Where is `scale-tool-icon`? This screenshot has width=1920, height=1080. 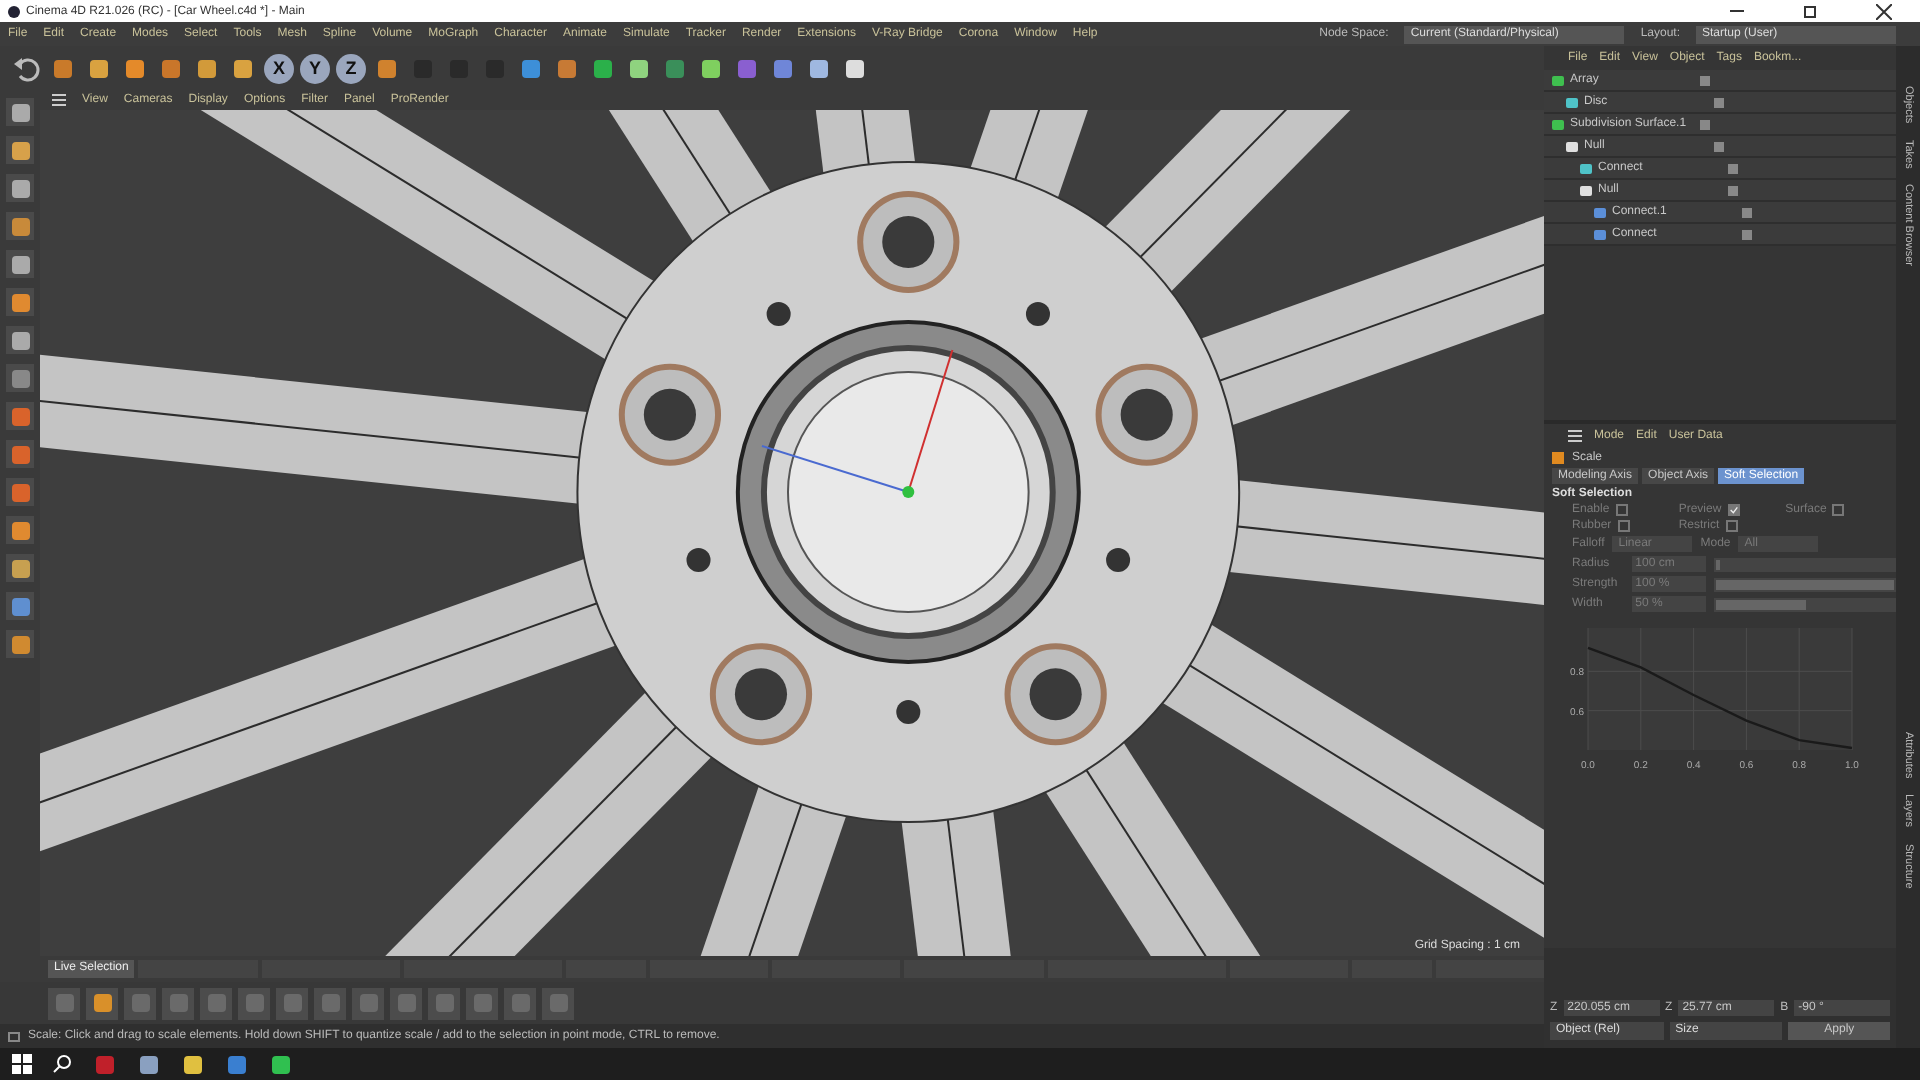
scale-tool-icon is located at coordinates (1558, 458).